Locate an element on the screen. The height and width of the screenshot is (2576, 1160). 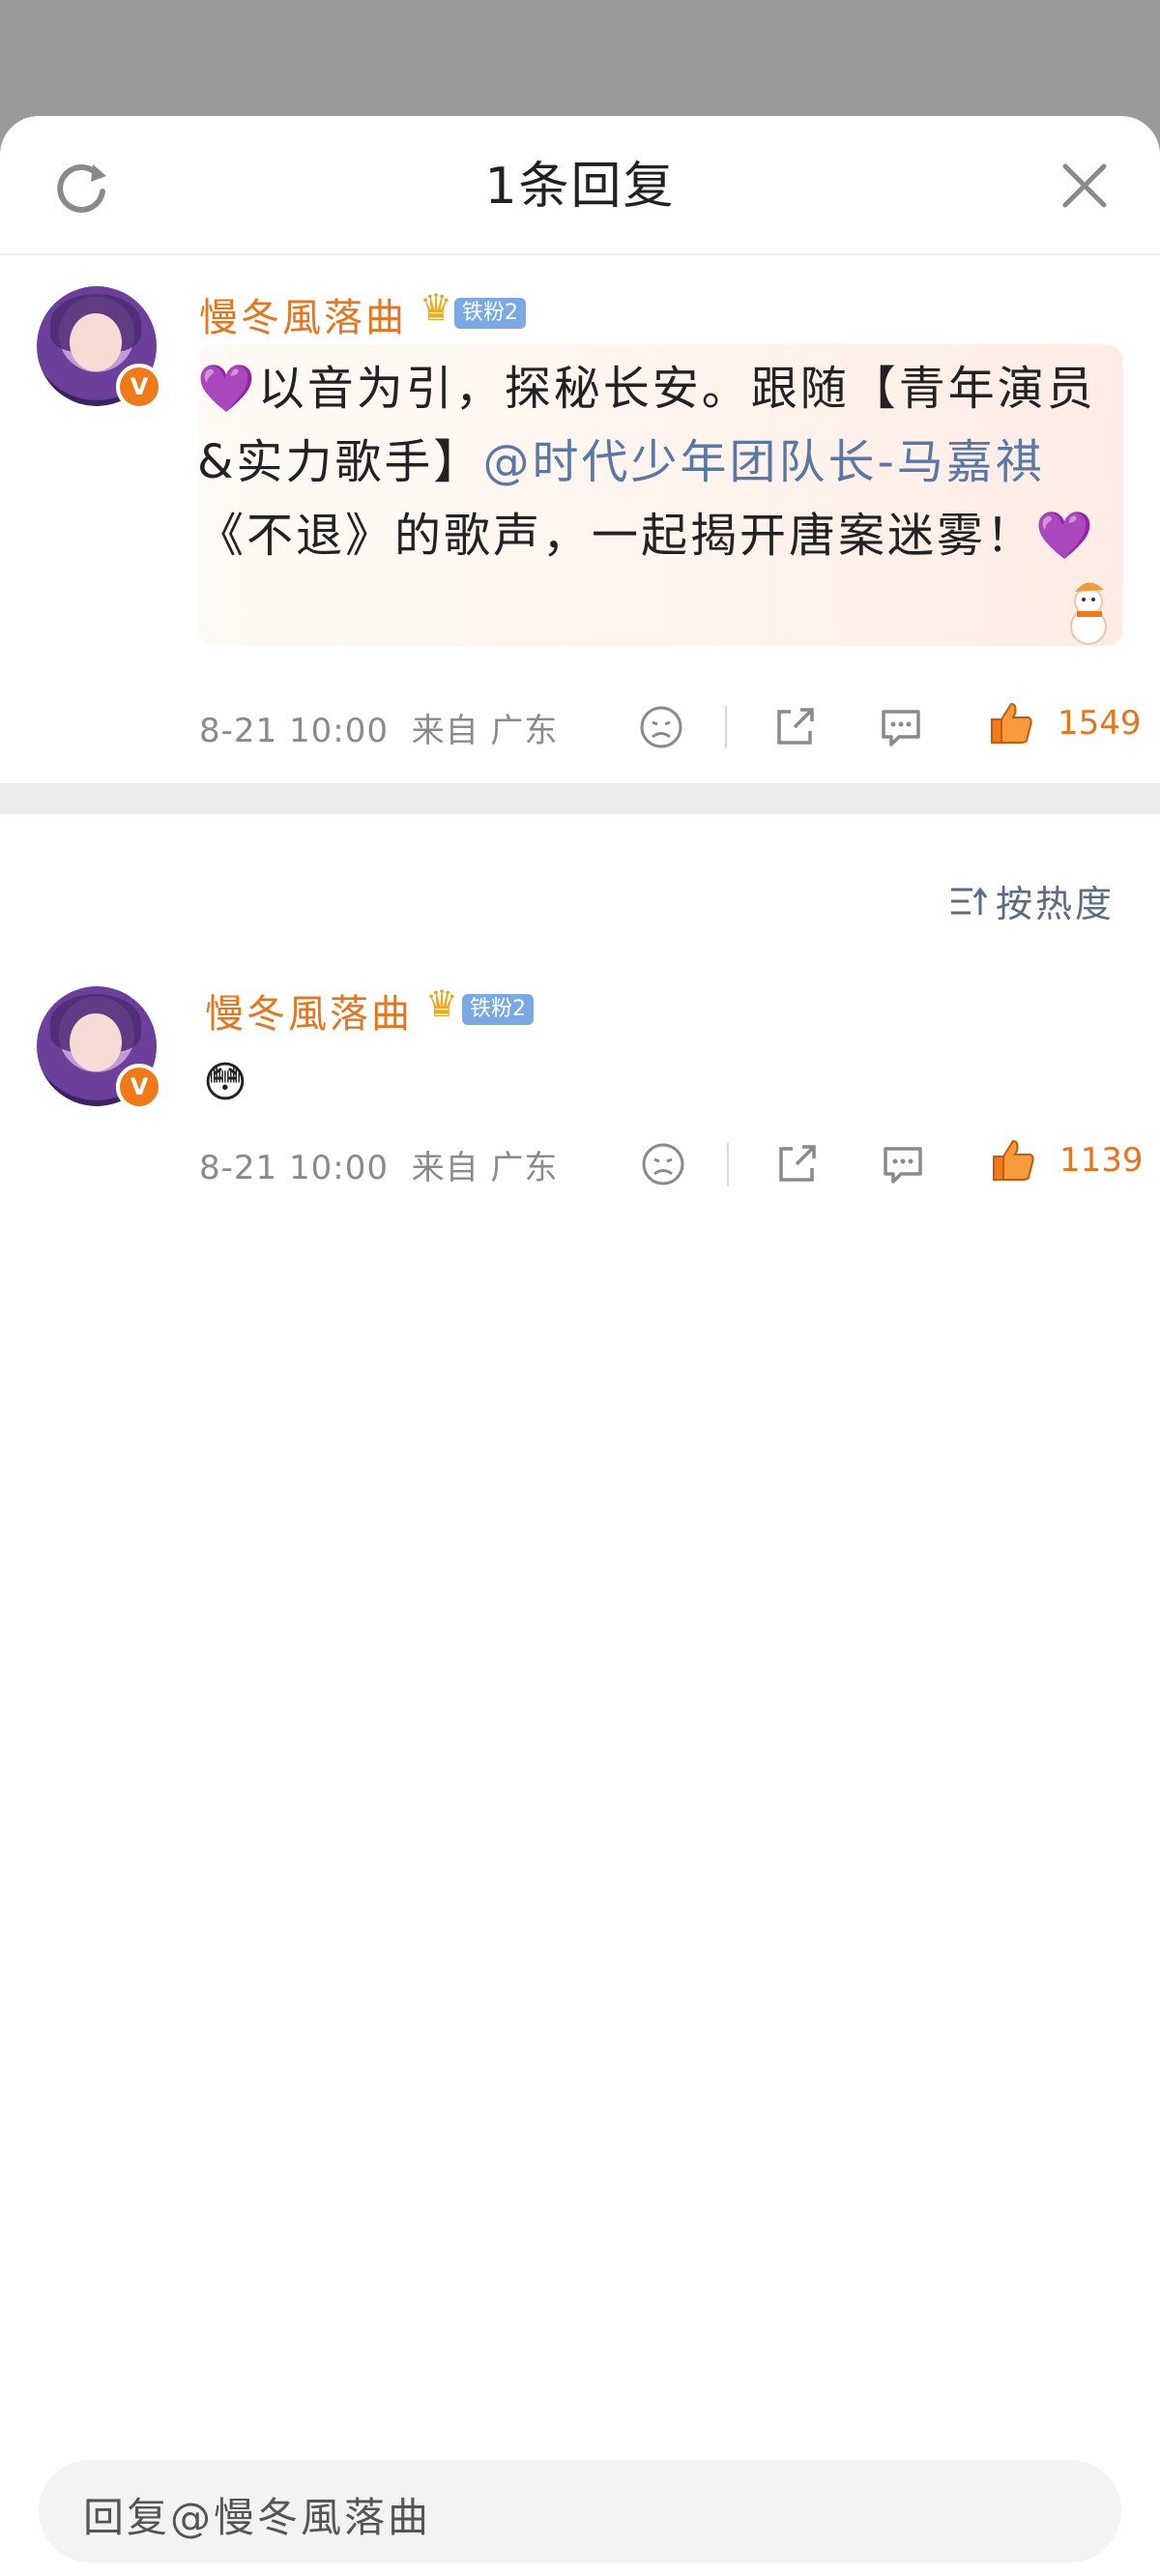
reply-text: 😳 is located at coordinates (652, 1083).